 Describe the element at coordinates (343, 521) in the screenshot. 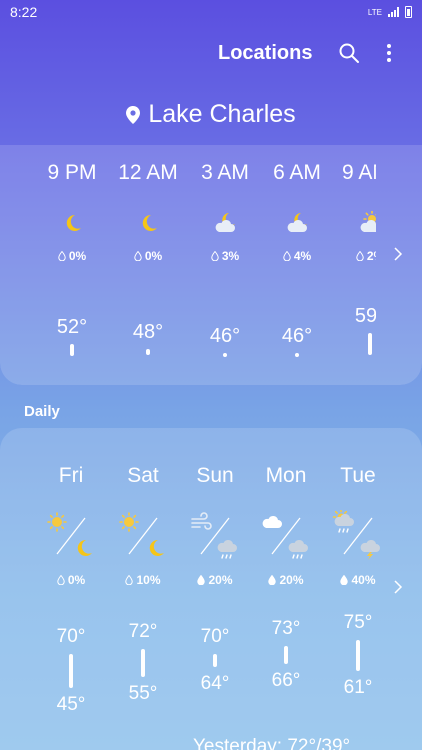

I see `sun-rain-cloud-icon` at that location.